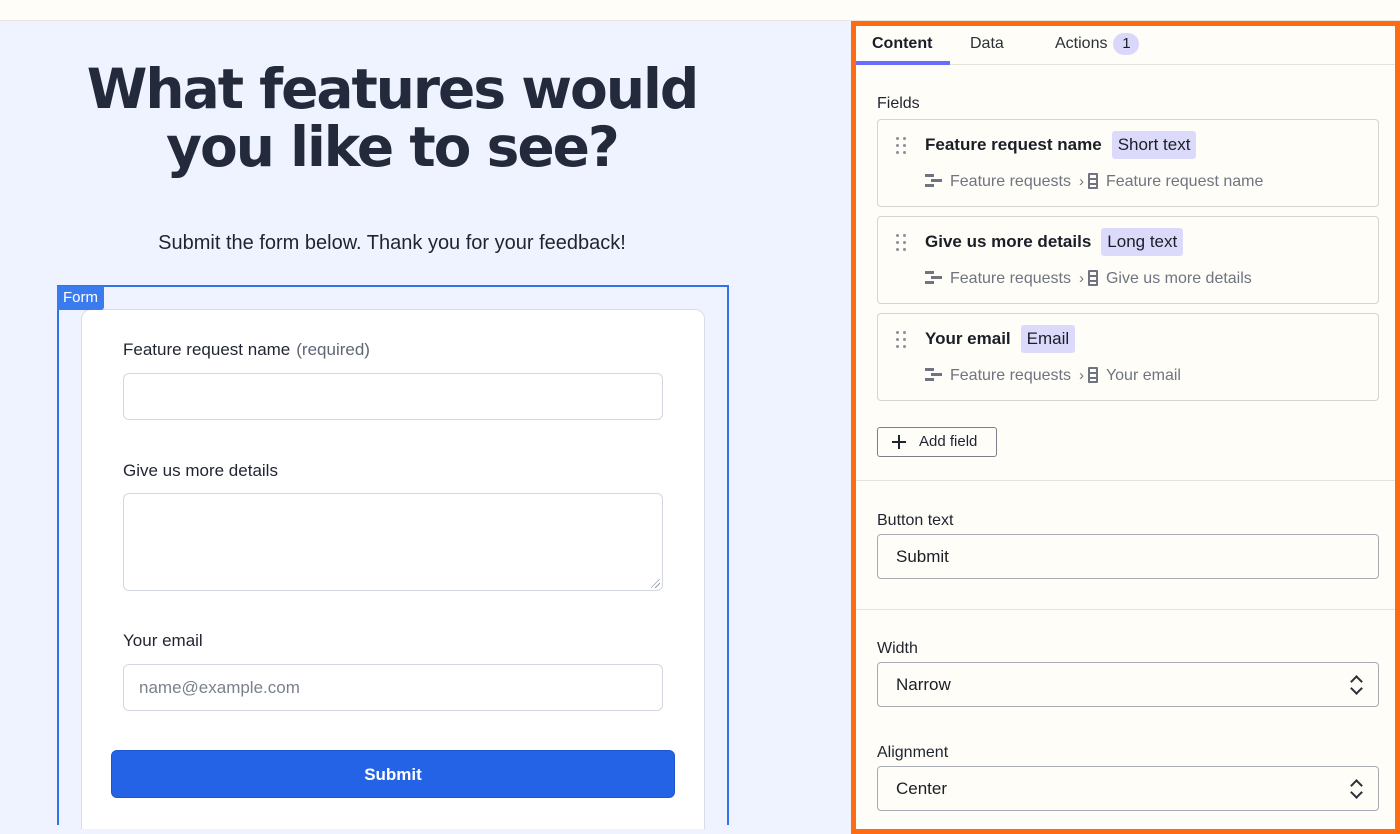 The height and width of the screenshot is (834, 1400). What do you see at coordinates (898, 103) in the screenshot?
I see `fields-heading: Fields` at bounding box center [898, 103].